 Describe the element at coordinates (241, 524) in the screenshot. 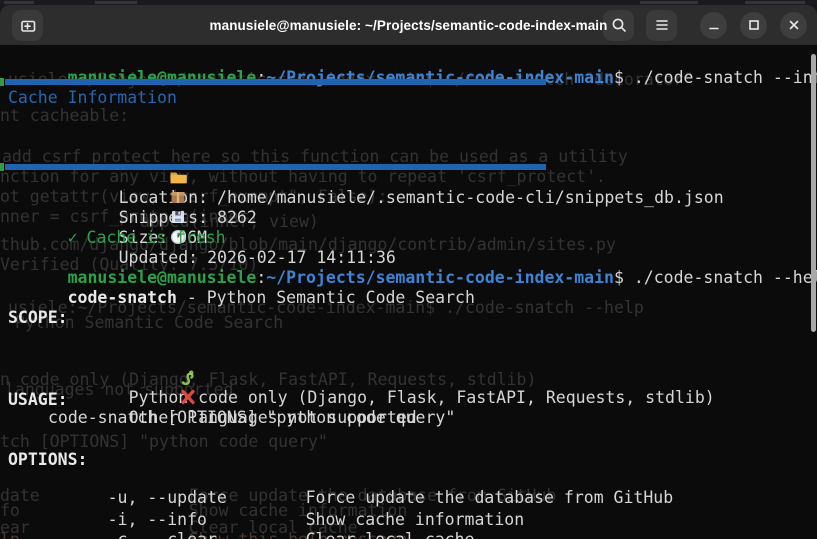

I see `option-row-clear: -c, --clearClear local cache` at that location.